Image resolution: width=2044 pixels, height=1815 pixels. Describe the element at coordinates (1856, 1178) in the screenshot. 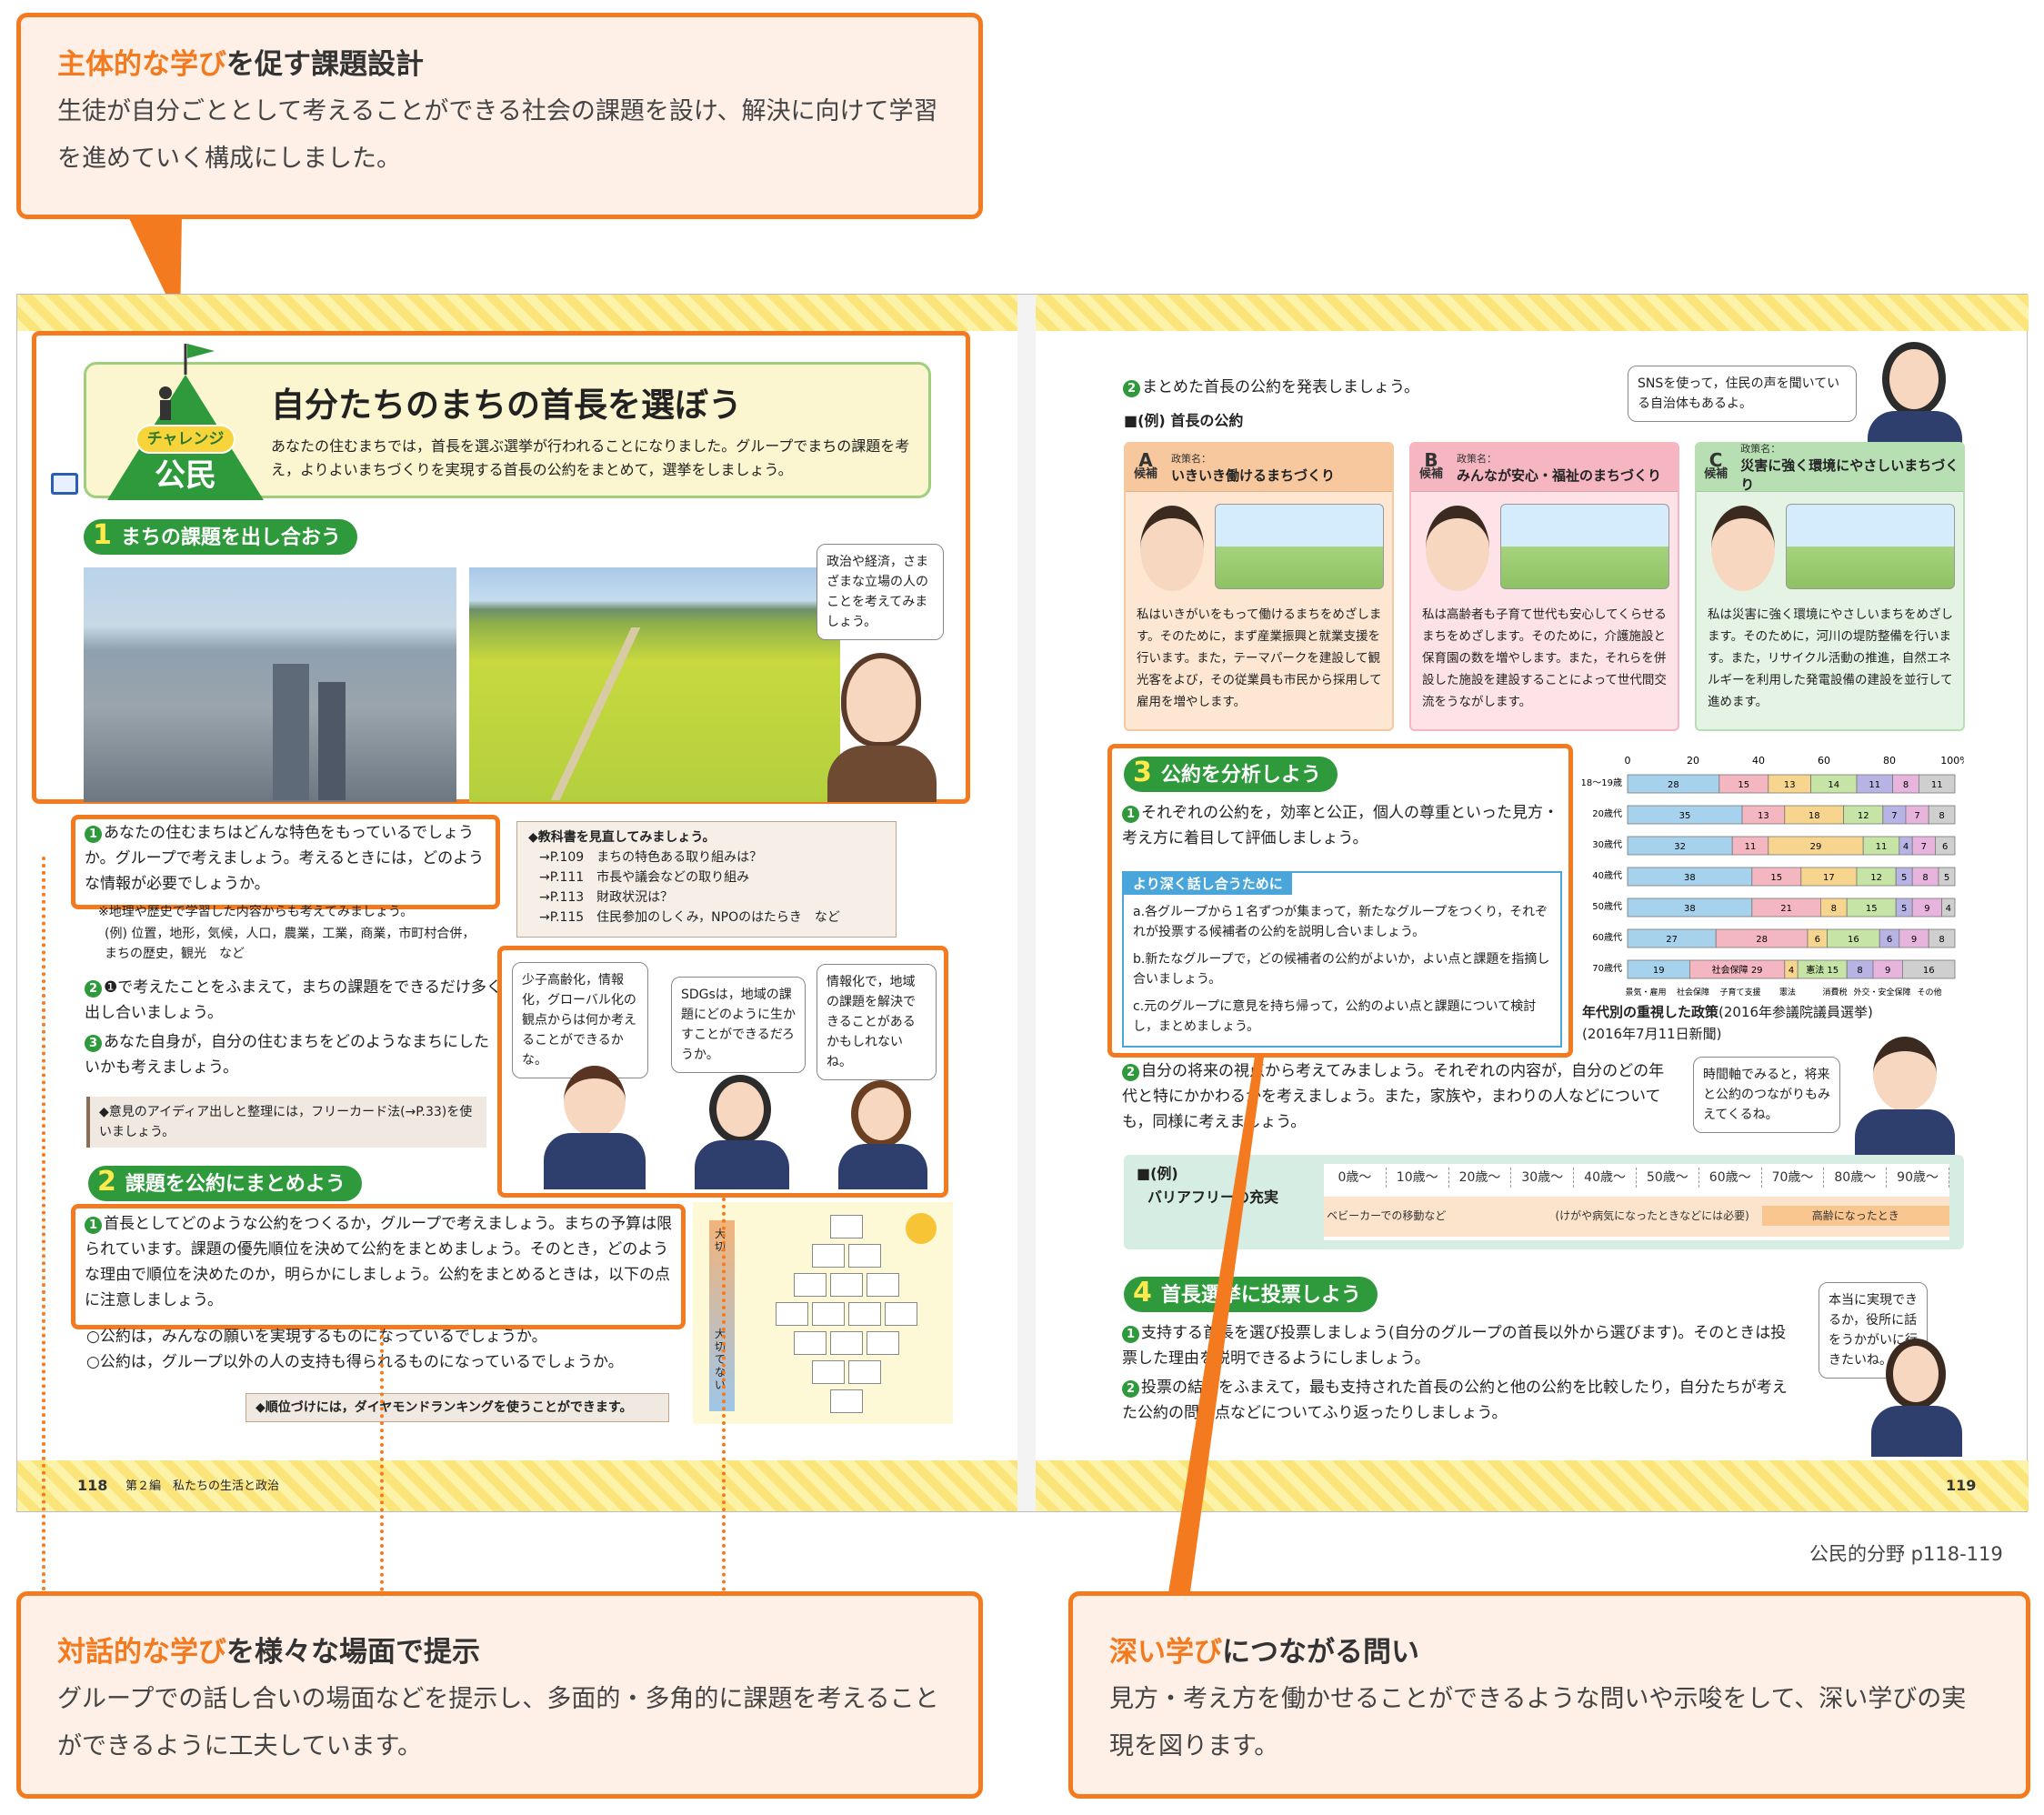

I see `timeline-age-label: 80歳〜` at that location.